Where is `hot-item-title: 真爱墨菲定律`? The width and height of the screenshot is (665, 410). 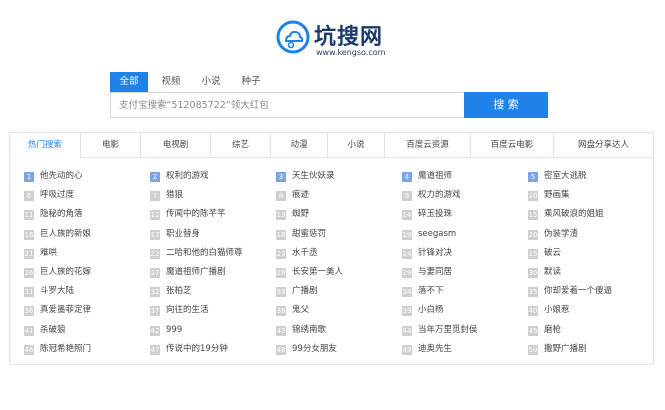
hot-item-title: 真爱墨菲定律 is located at coordinates (66, 310).